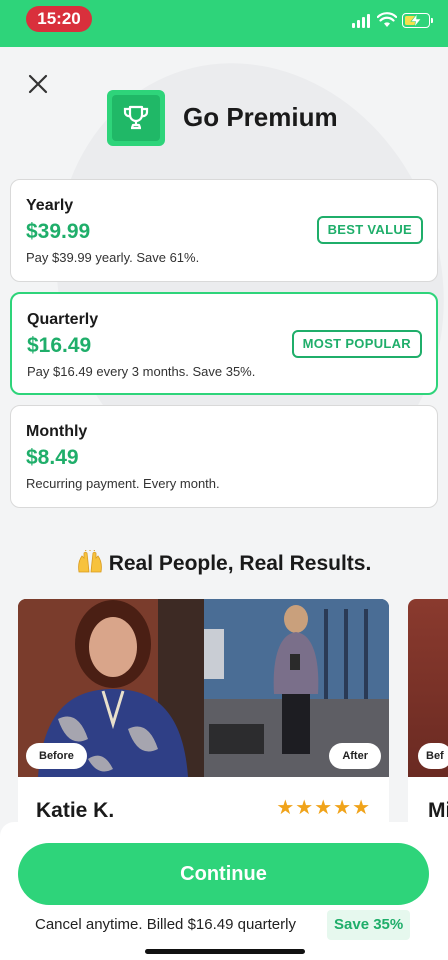 The width and height of the screenshot is (448, 960). Describe the element at coordinates (50, 205) in the screenshot. I see `plan-name: Yearly` at that location.